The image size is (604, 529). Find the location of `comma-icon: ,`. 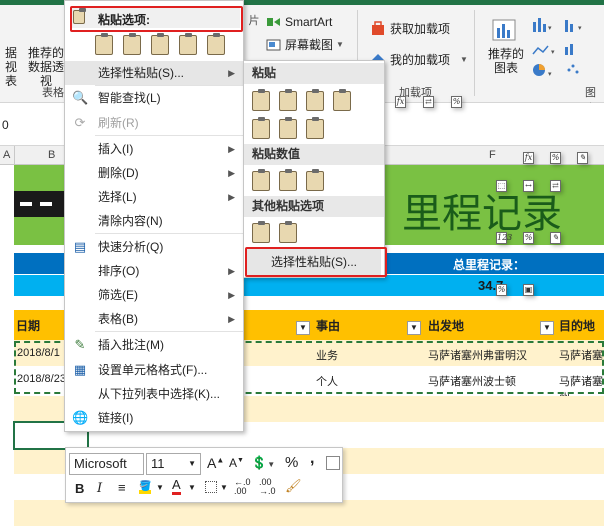

comma-icon: , is located at coordinates (312, 459).